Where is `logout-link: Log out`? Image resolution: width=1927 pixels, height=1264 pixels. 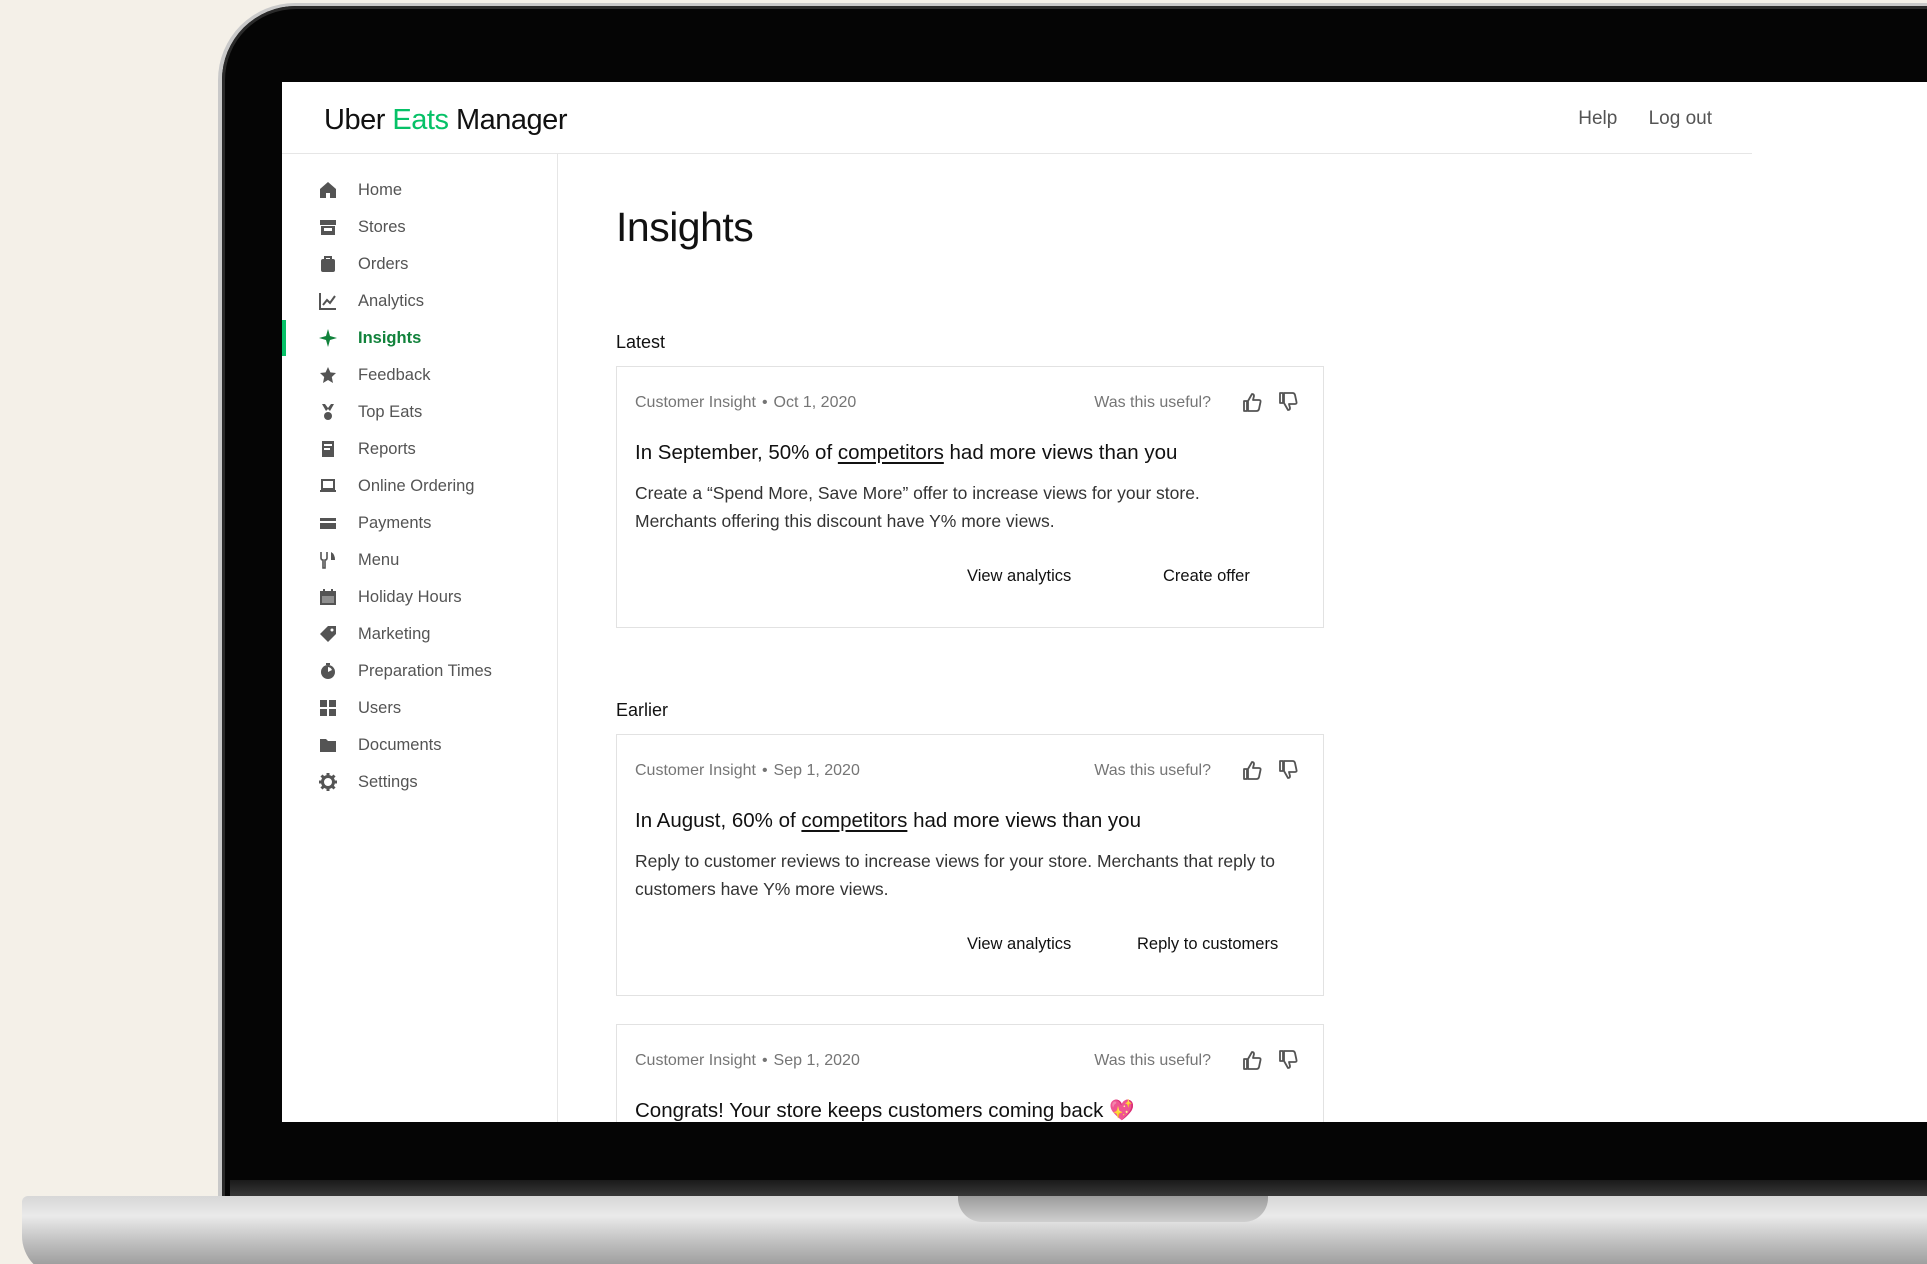 logout-link: Log out is located at coordinates (1680, 118).